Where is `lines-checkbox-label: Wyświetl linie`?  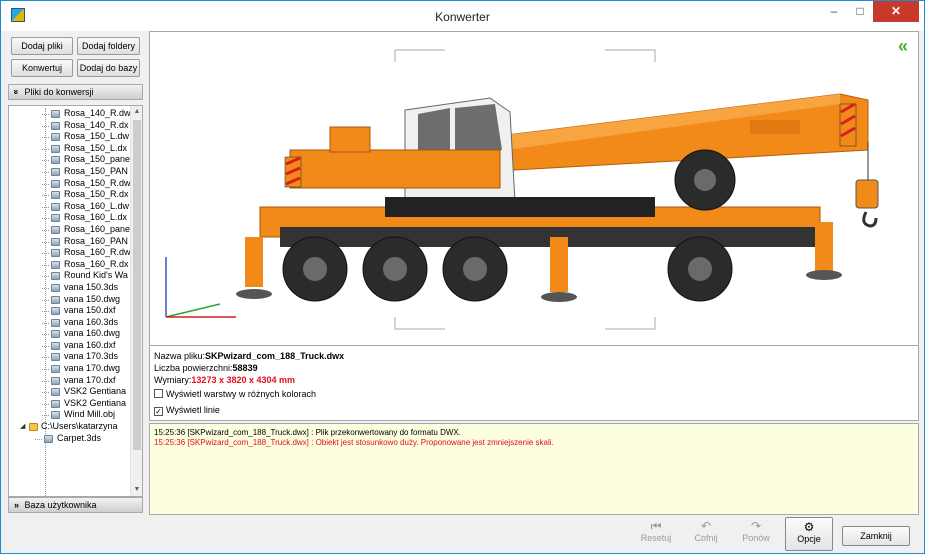 lines-checkbox-label: Wyświetl linie is located at coordinates (193, 410).